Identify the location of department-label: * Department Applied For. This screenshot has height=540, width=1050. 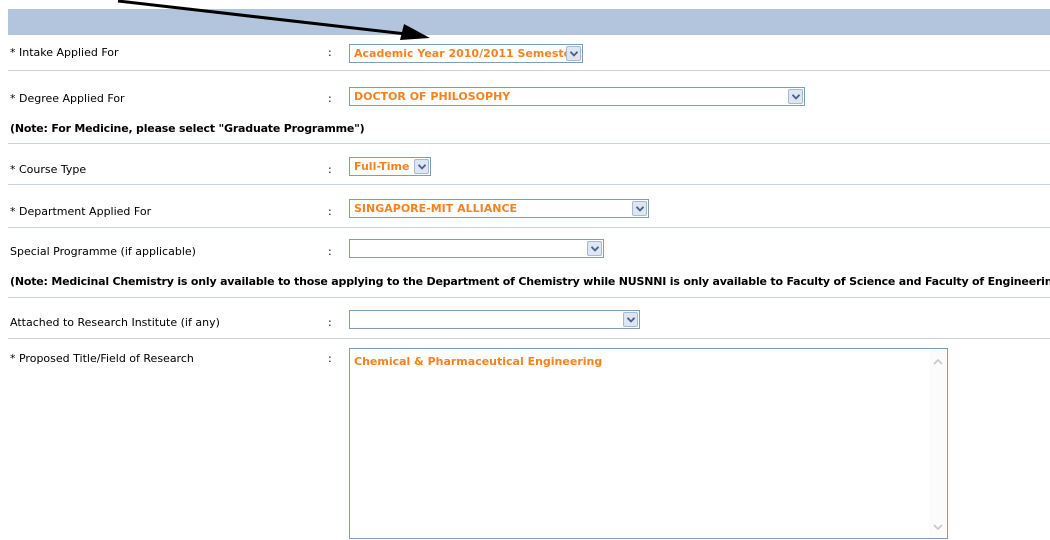
(81, 211).